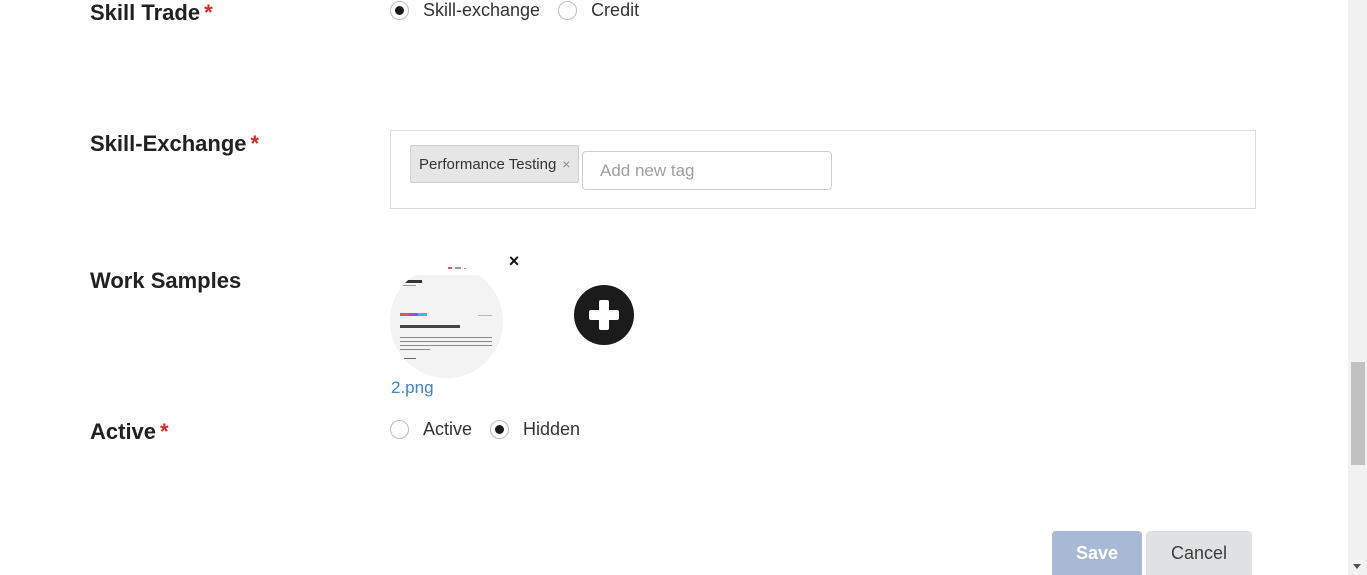 The width and height of the screenshot is (1367, 575). Describe the element at coordinates (1357, 566) in the screenshot. I see `scroll-down-arrow-icon` at that location.